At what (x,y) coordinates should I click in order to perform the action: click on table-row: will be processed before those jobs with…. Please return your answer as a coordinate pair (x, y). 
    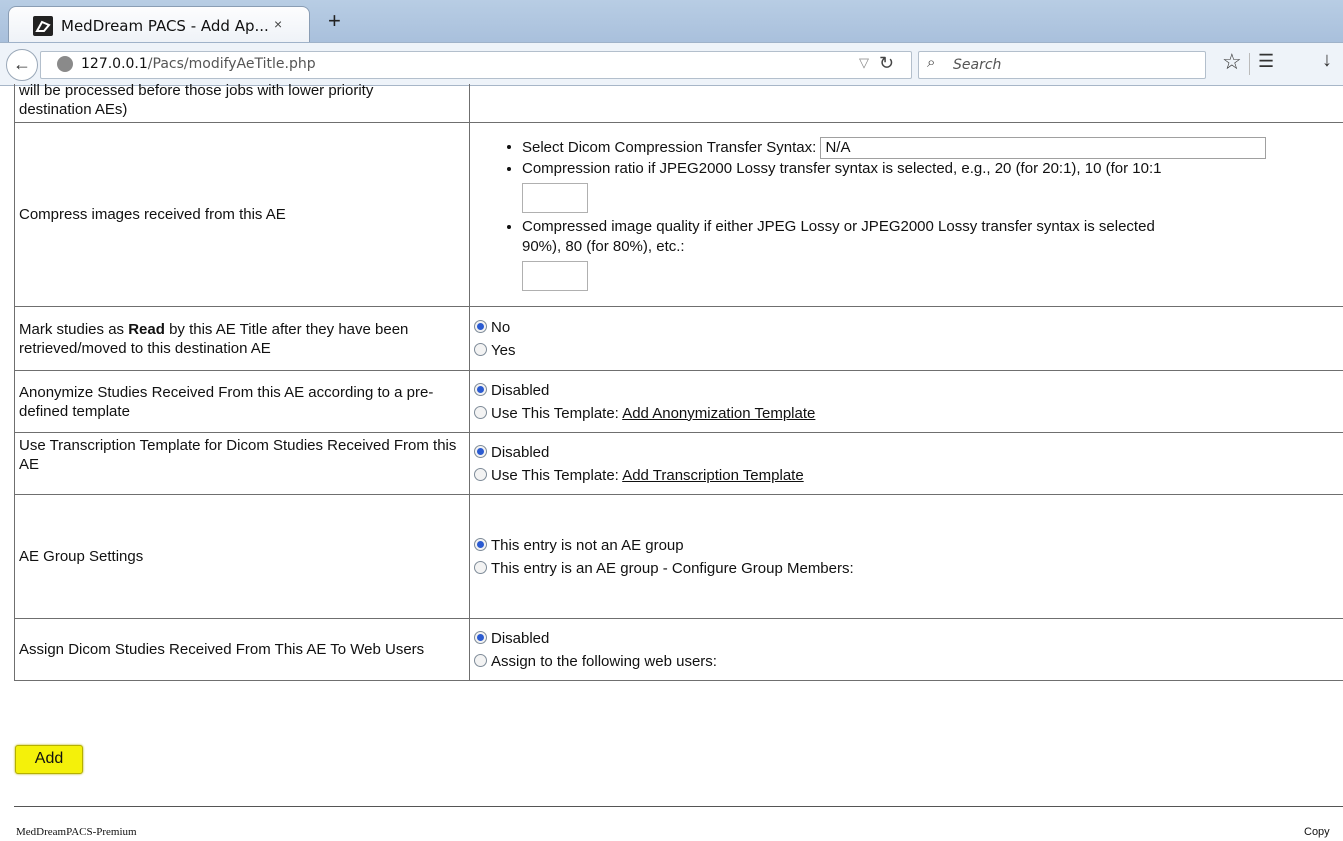
    Looking at the image, I should click on (678, 103).